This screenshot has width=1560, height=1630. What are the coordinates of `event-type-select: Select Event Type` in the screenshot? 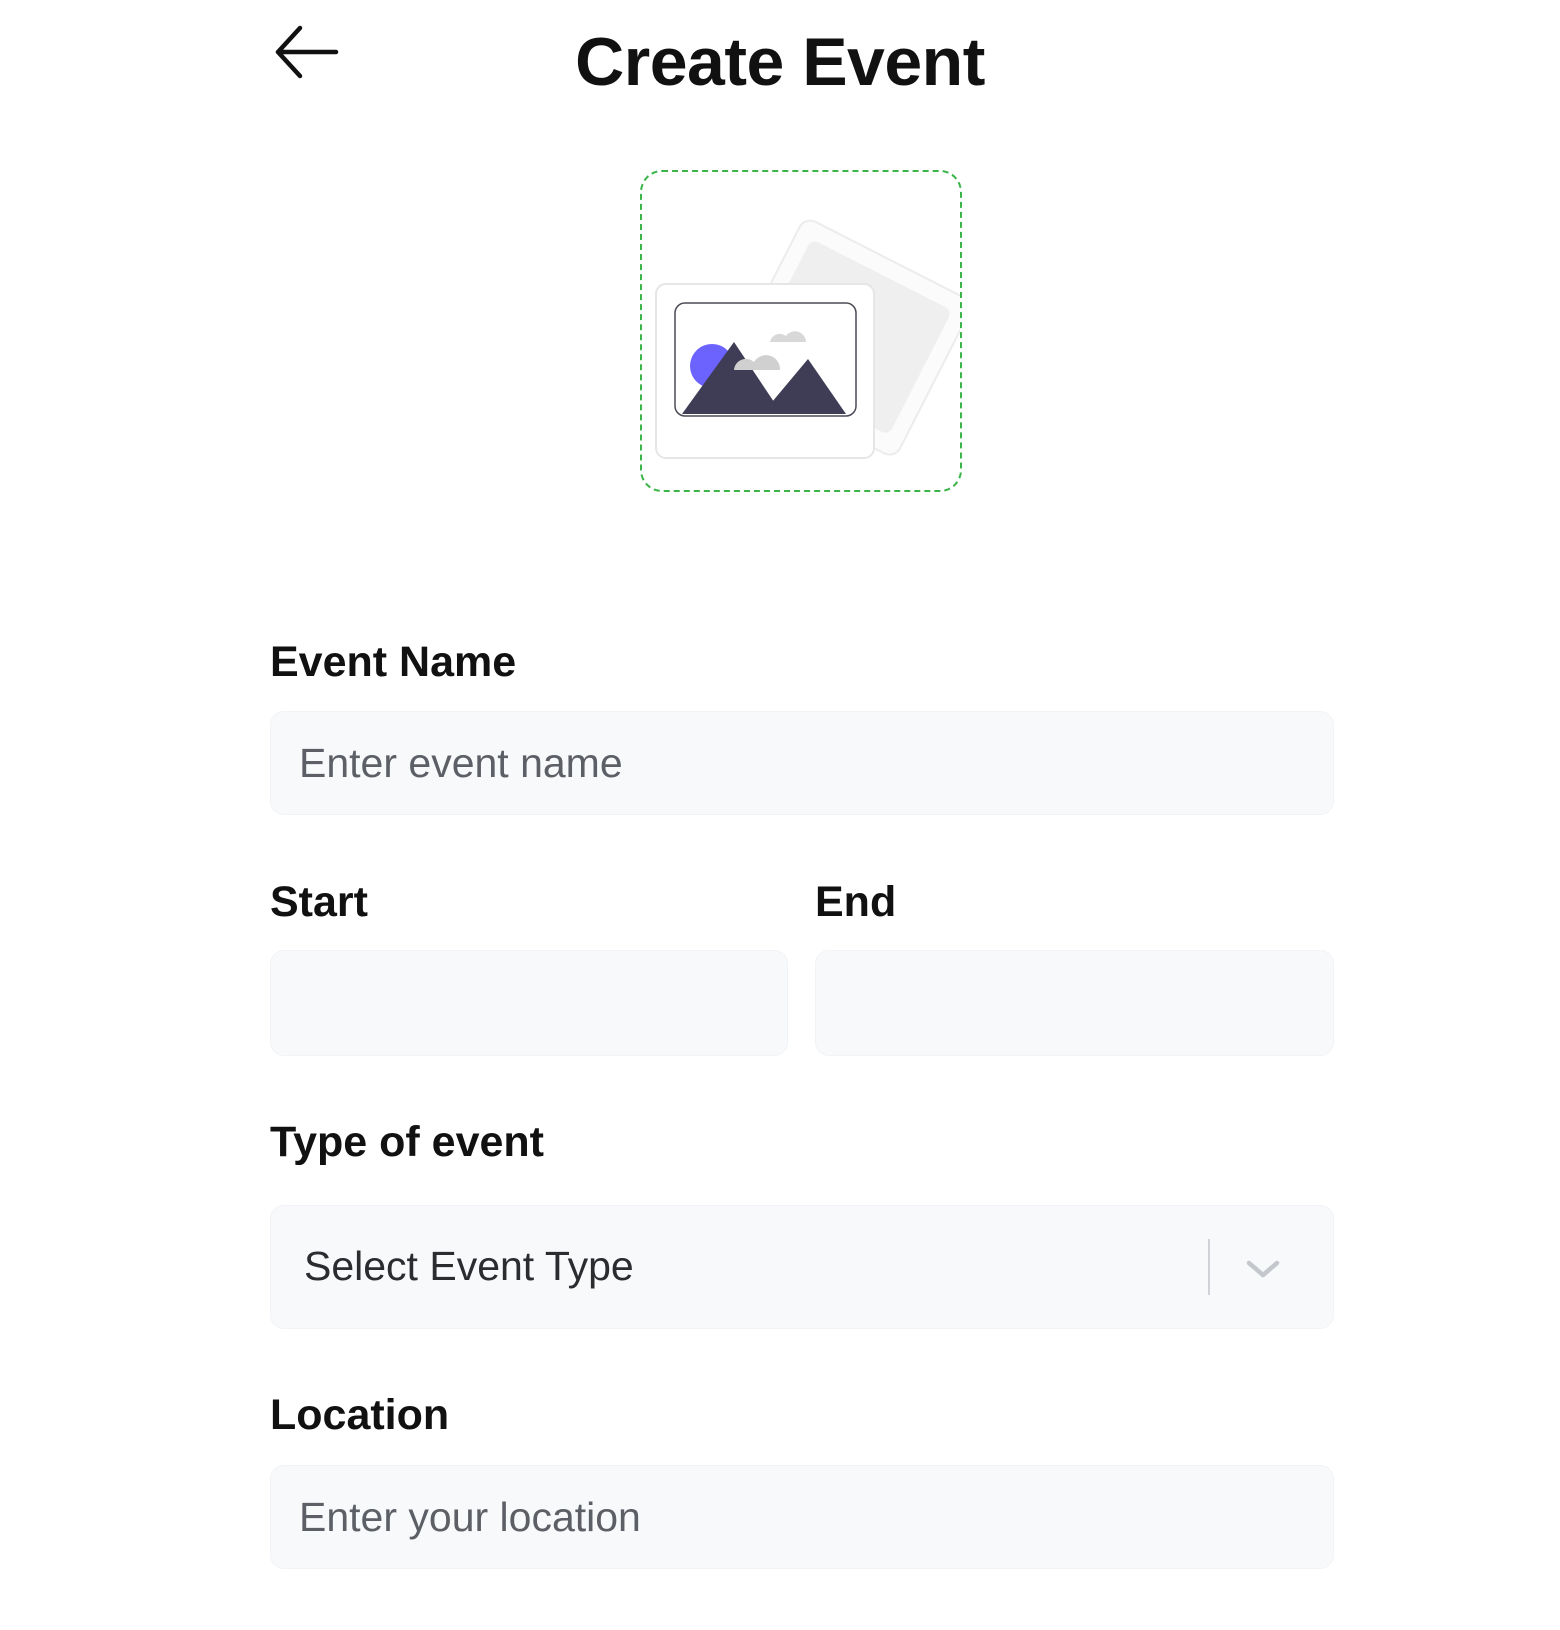 It's located at (802, 1267).